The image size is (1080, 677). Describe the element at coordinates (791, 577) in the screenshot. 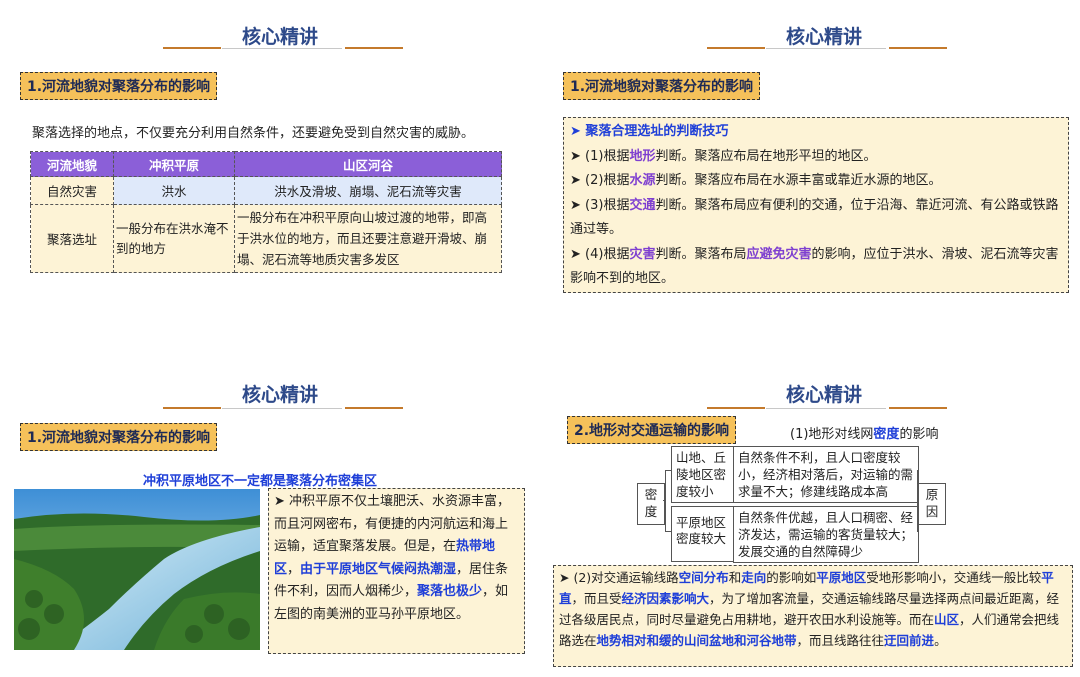

I see `note-text: 的影响如` at that location.